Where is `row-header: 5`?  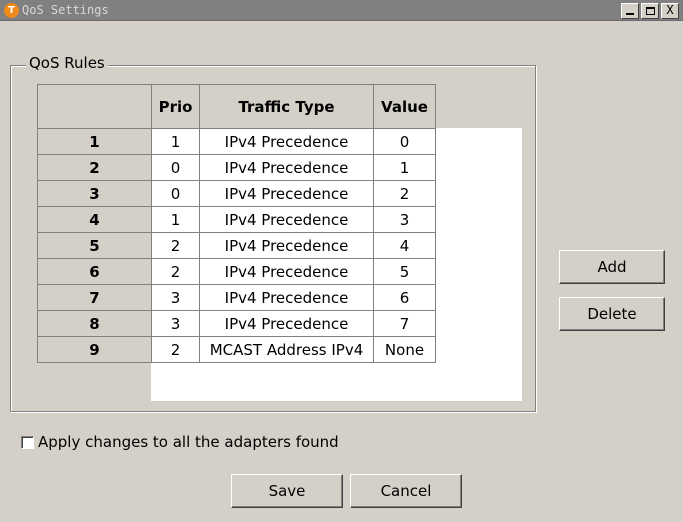 row-header: 5 is located at coordinates (94, 245).